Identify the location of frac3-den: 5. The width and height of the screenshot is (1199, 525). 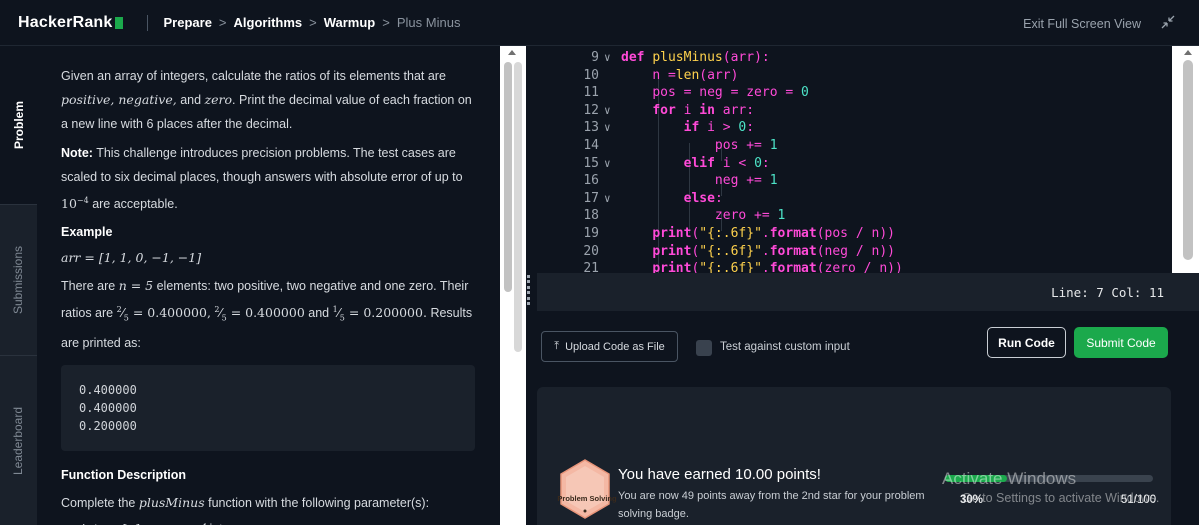
(342, 318).